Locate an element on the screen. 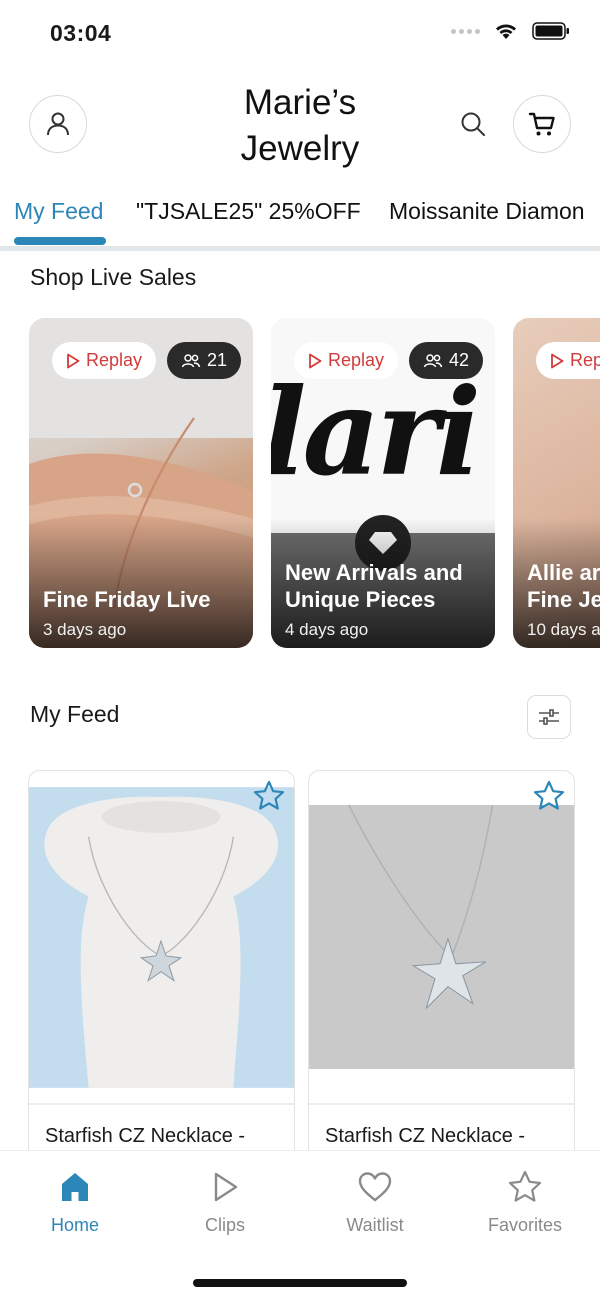  live-card: Rep Allie ar Fine Je 10 days a is located at coordinates (556, 483).